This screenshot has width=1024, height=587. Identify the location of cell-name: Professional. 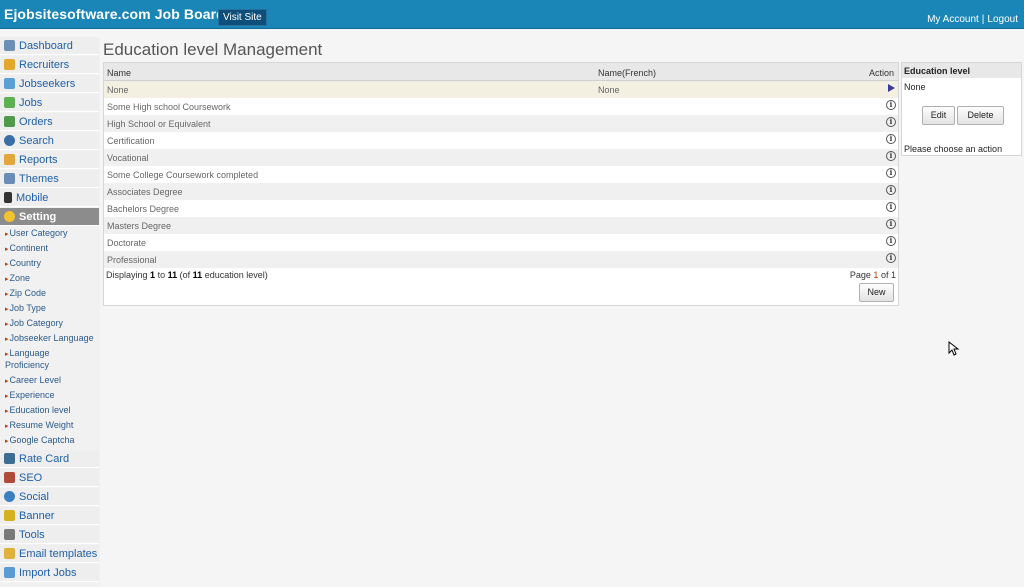
(132, 260).